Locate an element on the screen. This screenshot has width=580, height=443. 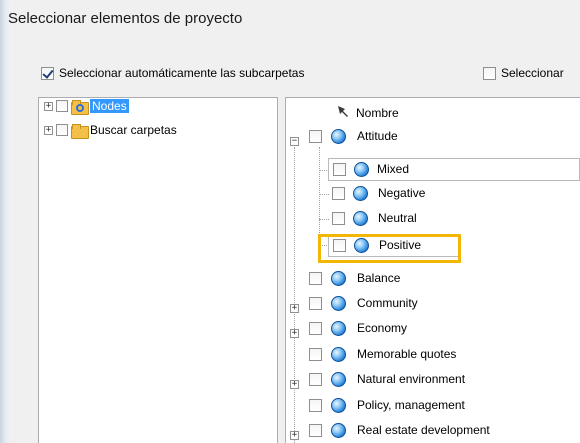
list-item-natural-environment: + Natural environment is located at coordinates (433, 379).